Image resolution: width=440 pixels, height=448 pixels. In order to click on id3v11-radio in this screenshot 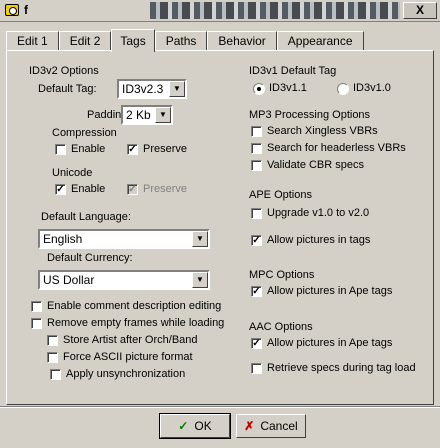, I will do `click(259, 89)`.